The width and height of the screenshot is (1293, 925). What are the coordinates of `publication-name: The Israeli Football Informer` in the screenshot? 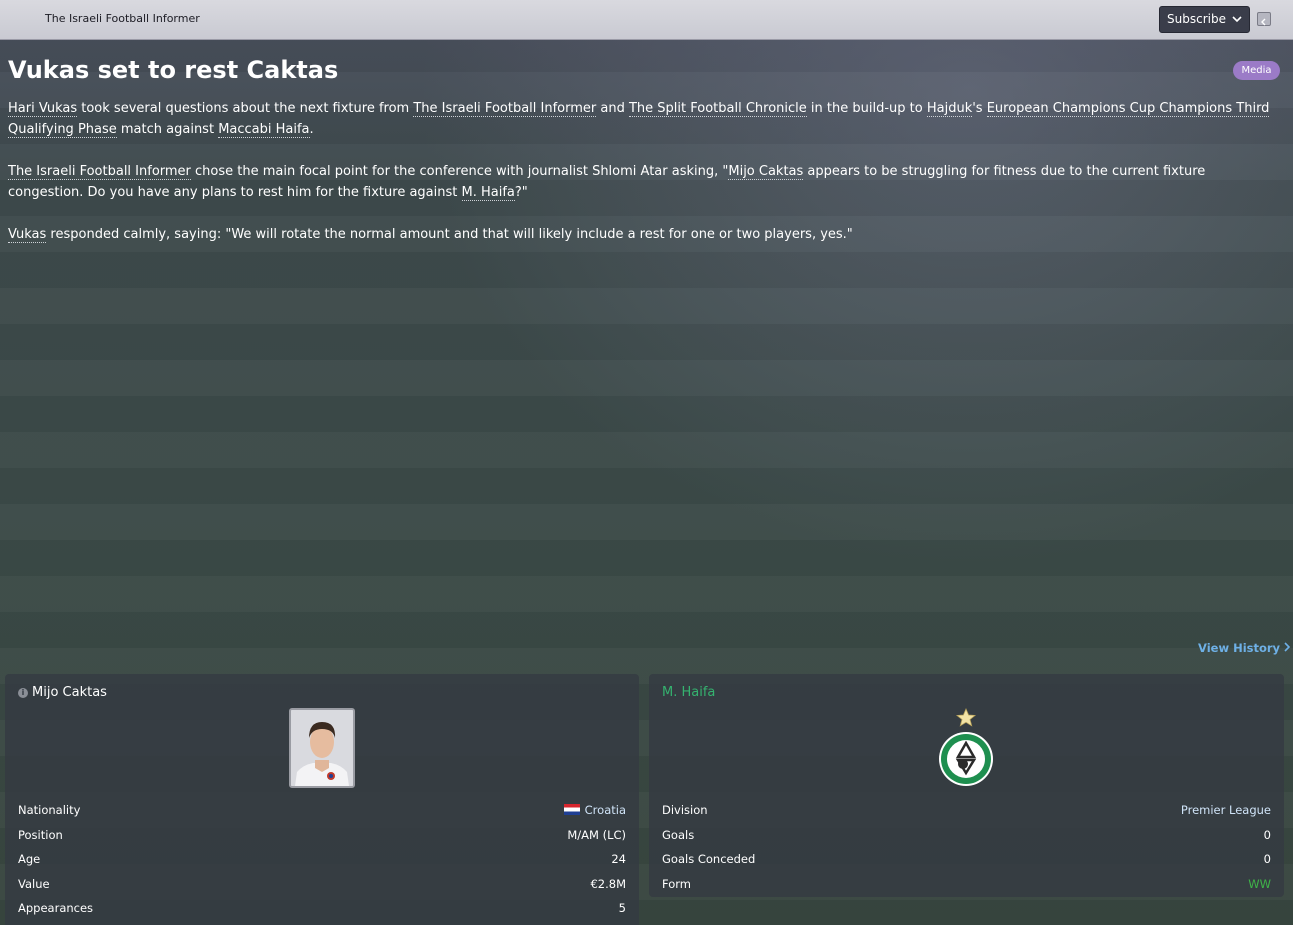 It's located at (122, 18).